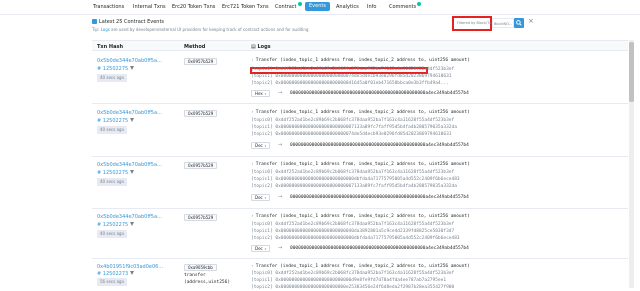 The width and height of the screenshot is (640, 291). I want to click on close-icon: ×, so click(531, 21).